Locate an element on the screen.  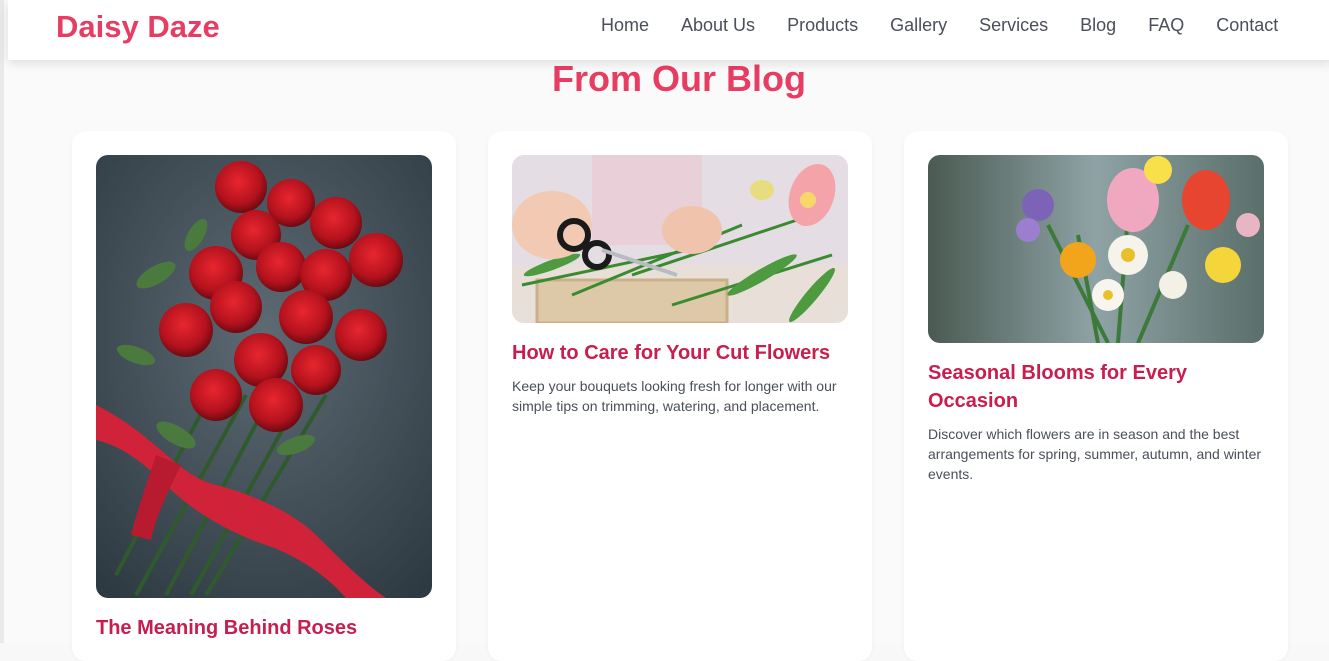
post-title: How to Care for Your Cut Flowers is located at coordinates (680, 353).